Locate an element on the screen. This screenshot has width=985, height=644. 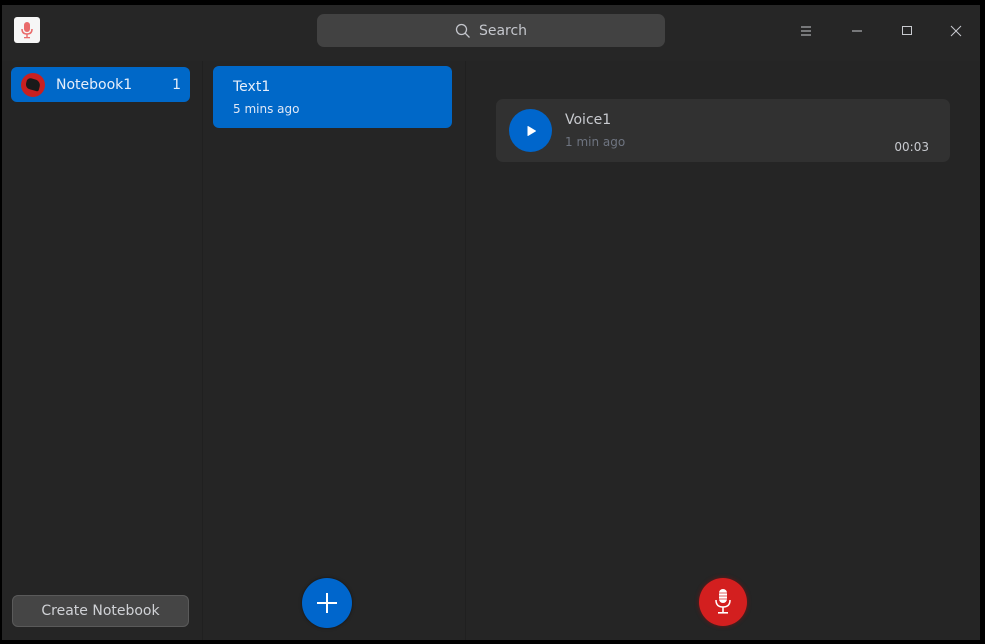
create-notebook-button: Create Notebook is located at coordinates (100, 611).